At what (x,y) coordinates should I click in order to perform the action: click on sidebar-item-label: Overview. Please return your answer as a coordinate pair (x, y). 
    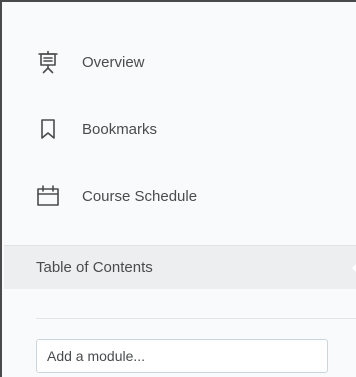
    Looking at the image, I should click on (113, 62).